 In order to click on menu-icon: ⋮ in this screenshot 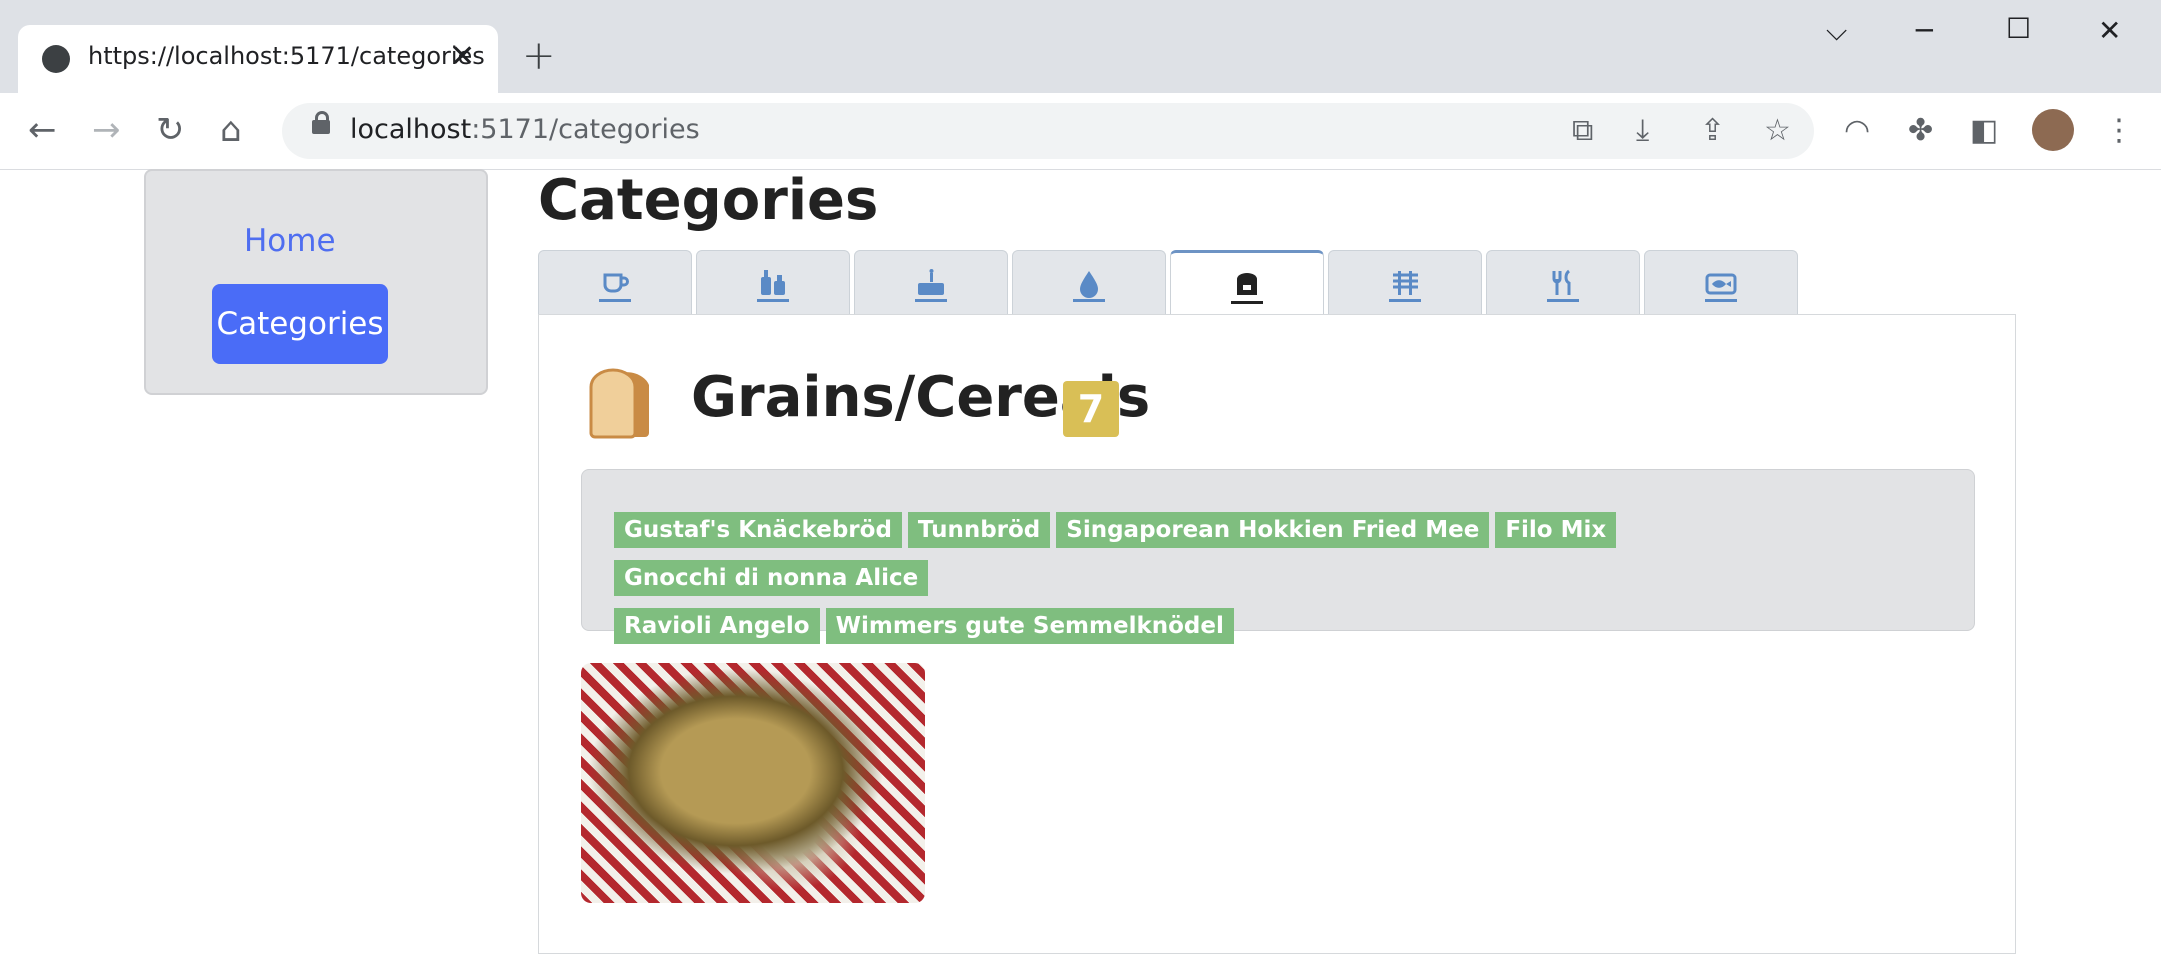, I will do `click(2119, 131)`.